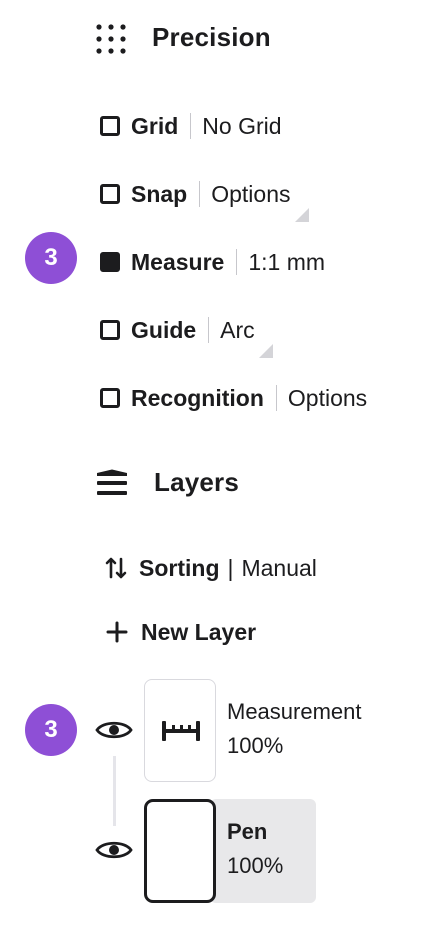  I want to click on precision-row-guide: Guide Arc, so click(186, 335).